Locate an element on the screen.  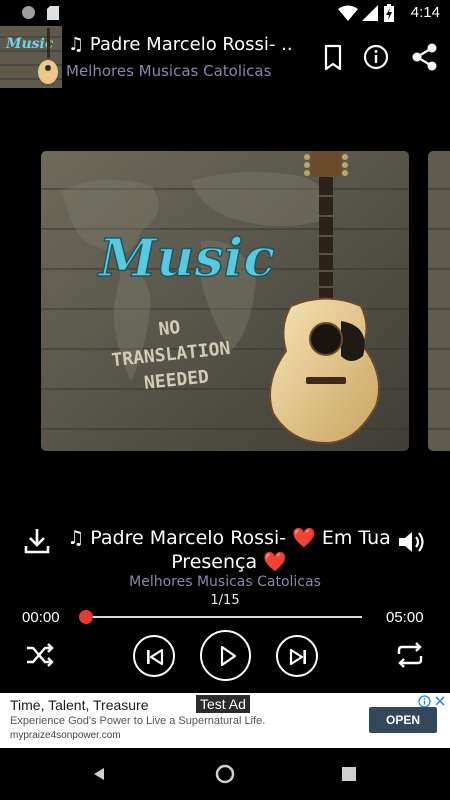
cover-headline: Music is located at coordinates (186, 258).